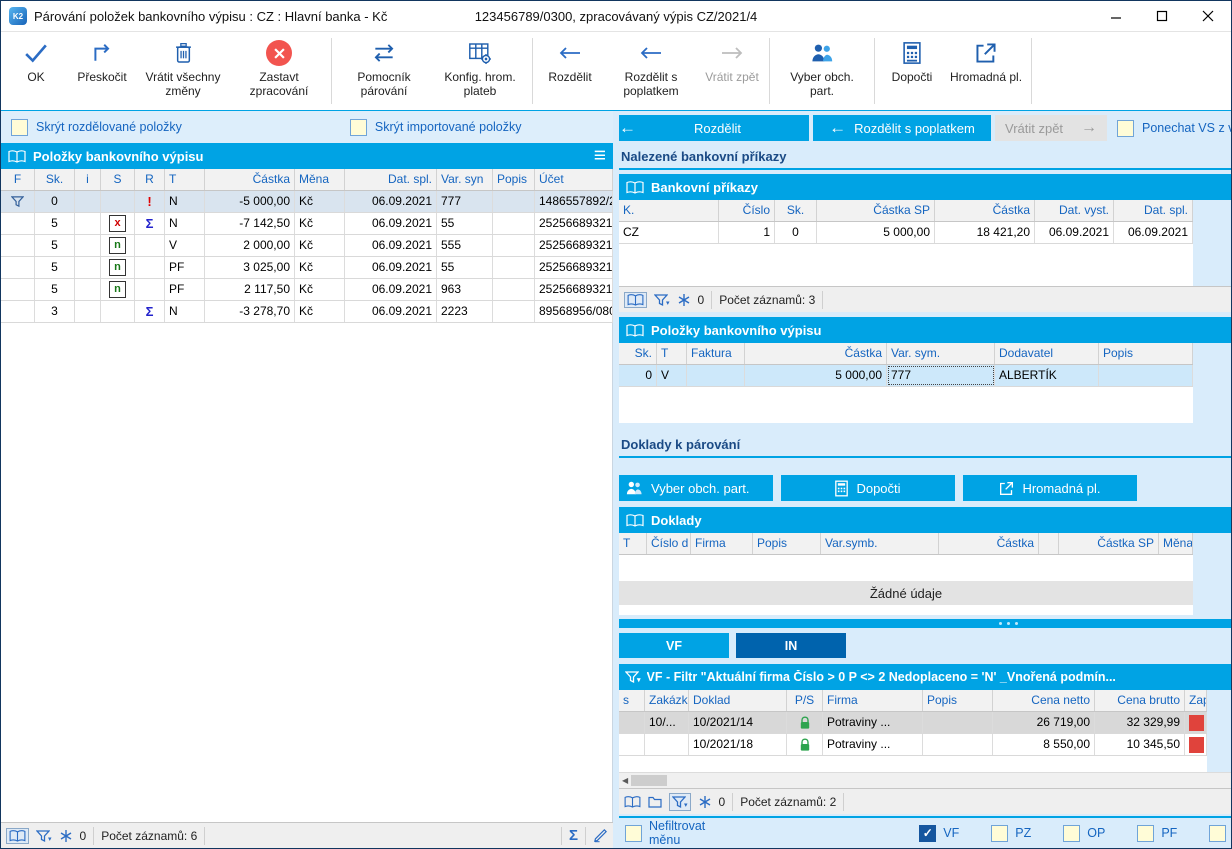  What do you see at coordinates (465, 179) in the screenshot?
I see `column-header: Var. syn` at bounding box center [465, 179].